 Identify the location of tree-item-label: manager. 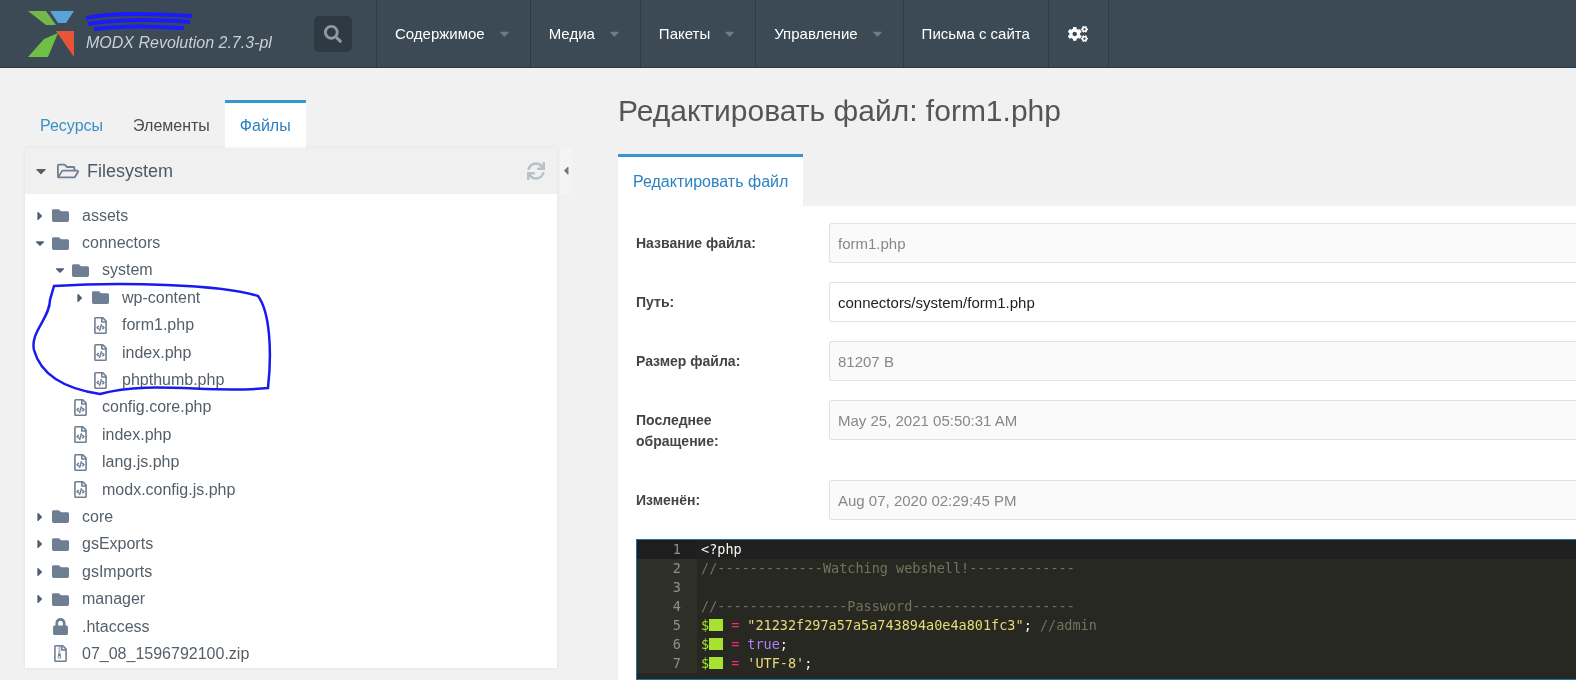
(114, 599).